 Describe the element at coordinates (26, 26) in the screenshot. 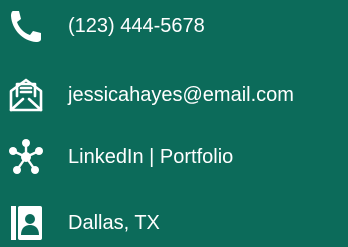

I see `phone-icon` at that location.